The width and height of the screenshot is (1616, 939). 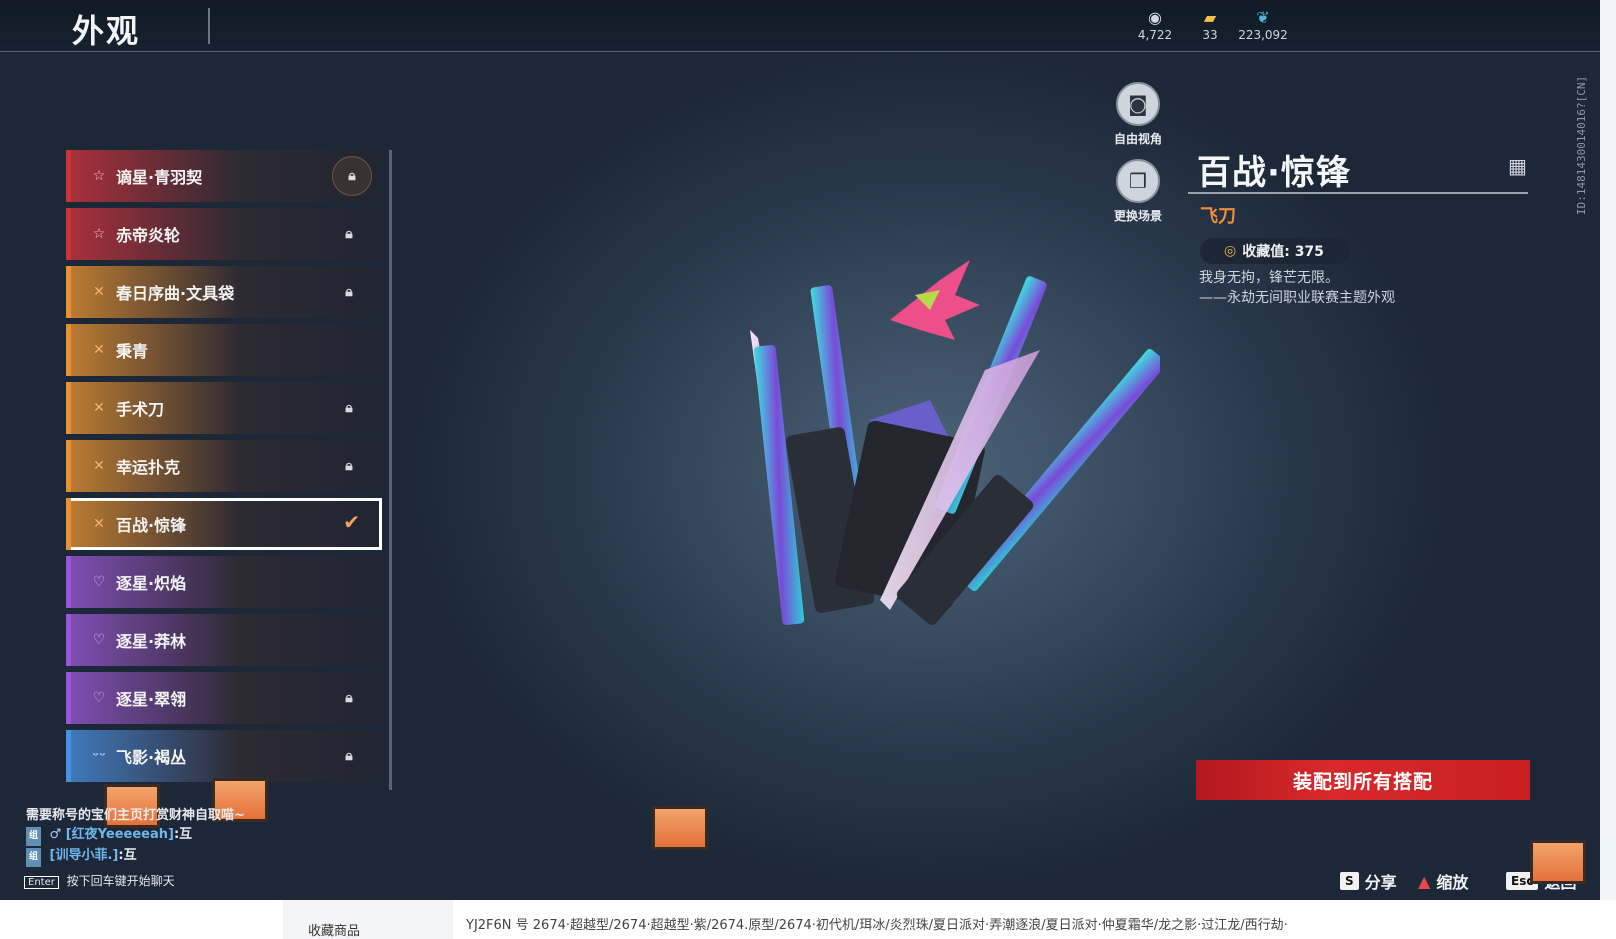 I want to click on mouse-icon: ▲, so click(x=1424, y=881).